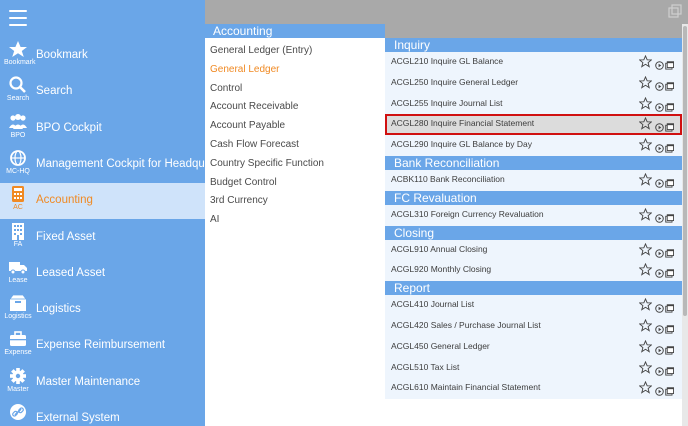 The image size is (688, 426). What do you see at coordinates (64, 200) in the screenshot?
I see `sidebar-item-label: Accounting` at bounding box center [64, 200].